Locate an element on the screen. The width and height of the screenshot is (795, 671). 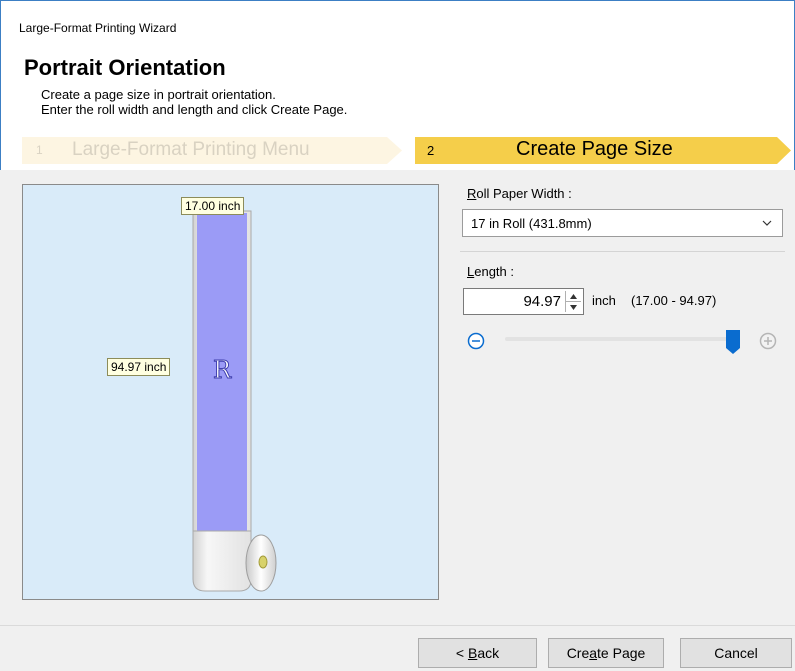
spin-down-button is located at coordinates (573, 306).